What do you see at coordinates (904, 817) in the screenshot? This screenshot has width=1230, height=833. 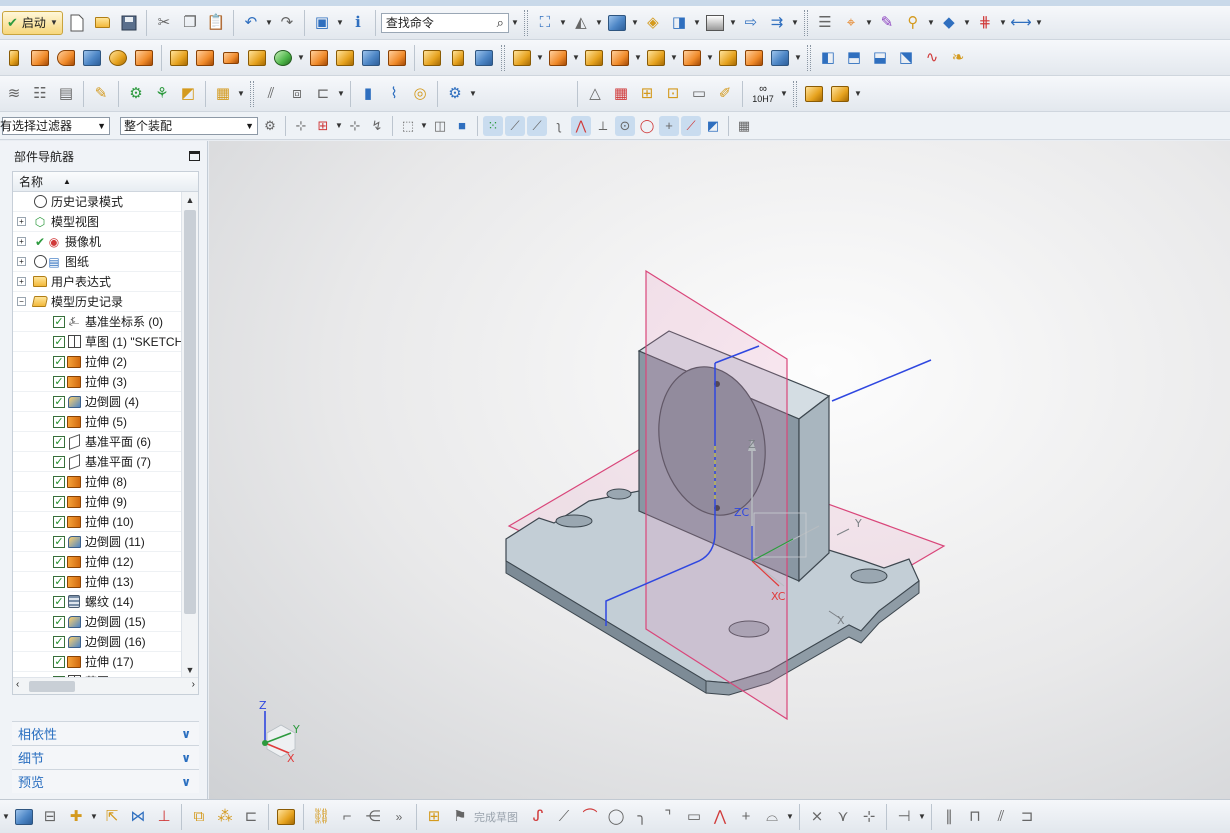 I see `dimension-tool-icon: ⊣` at bounding box center [904, 817].